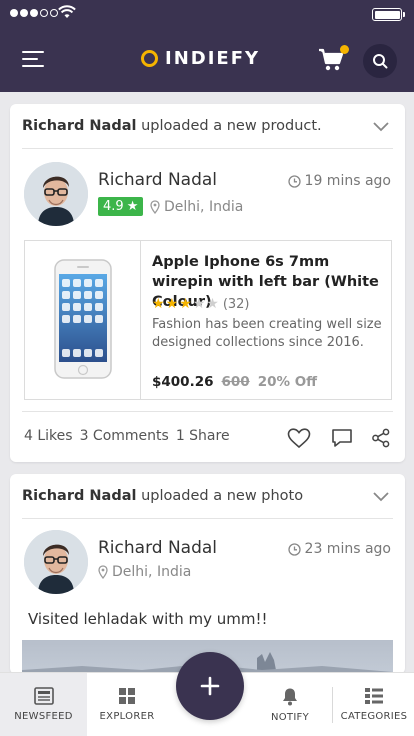 The height and width of the screenshot is (736, 414). What do you see at coordinates (113, 206) in the screenshot?
I see `rating-value: 4.9` at bounding box center [113, 206].